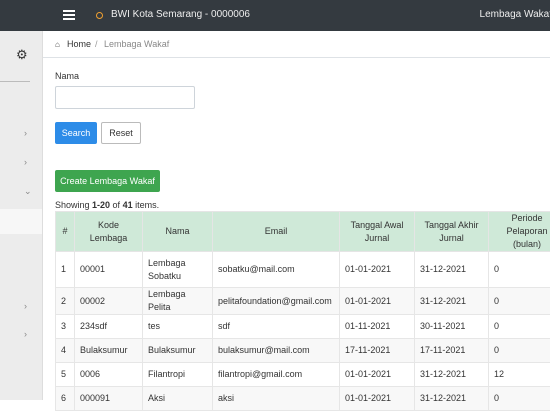  What do you see at coordinates (107, 181) in the screenshot?
I see `create-lembaga-wakaf-button: Create Lembaga Wakaf` at bounding box center [107, 181].